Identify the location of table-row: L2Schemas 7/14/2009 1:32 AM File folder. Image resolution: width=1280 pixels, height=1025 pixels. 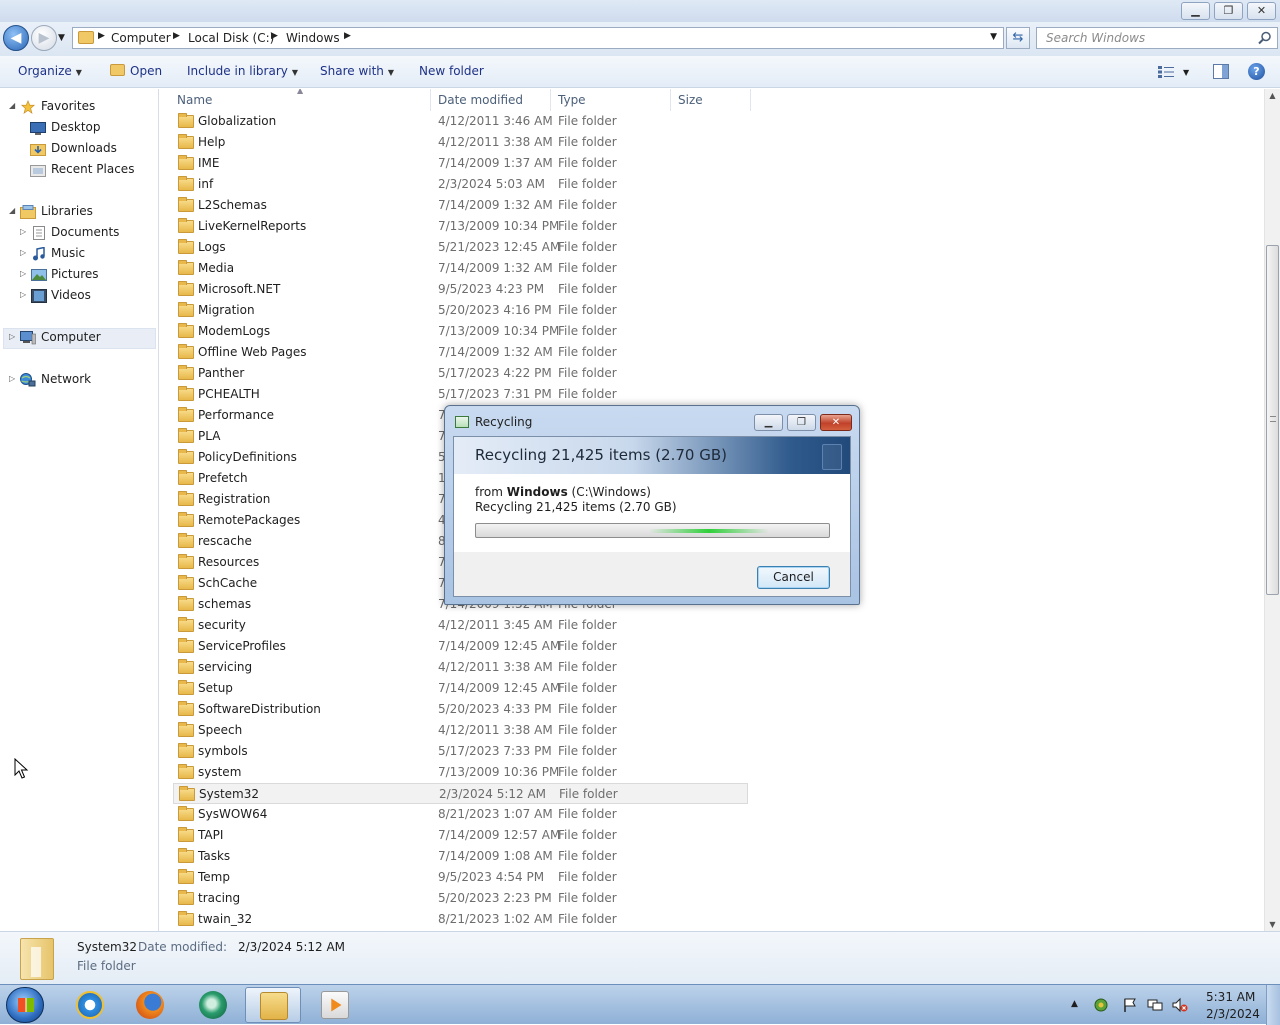
(460, 205).